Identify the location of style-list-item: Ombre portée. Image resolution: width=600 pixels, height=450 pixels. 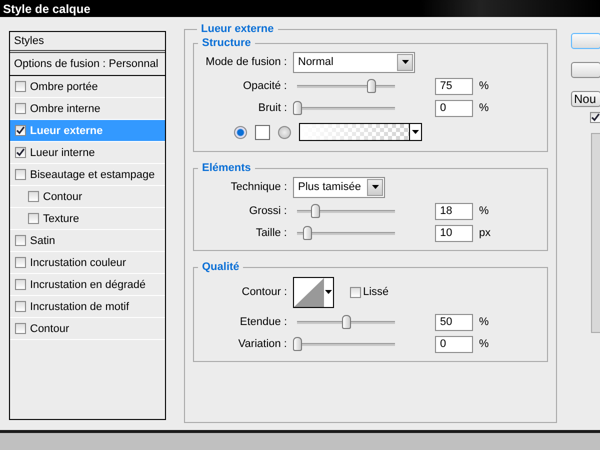
(87, 87).